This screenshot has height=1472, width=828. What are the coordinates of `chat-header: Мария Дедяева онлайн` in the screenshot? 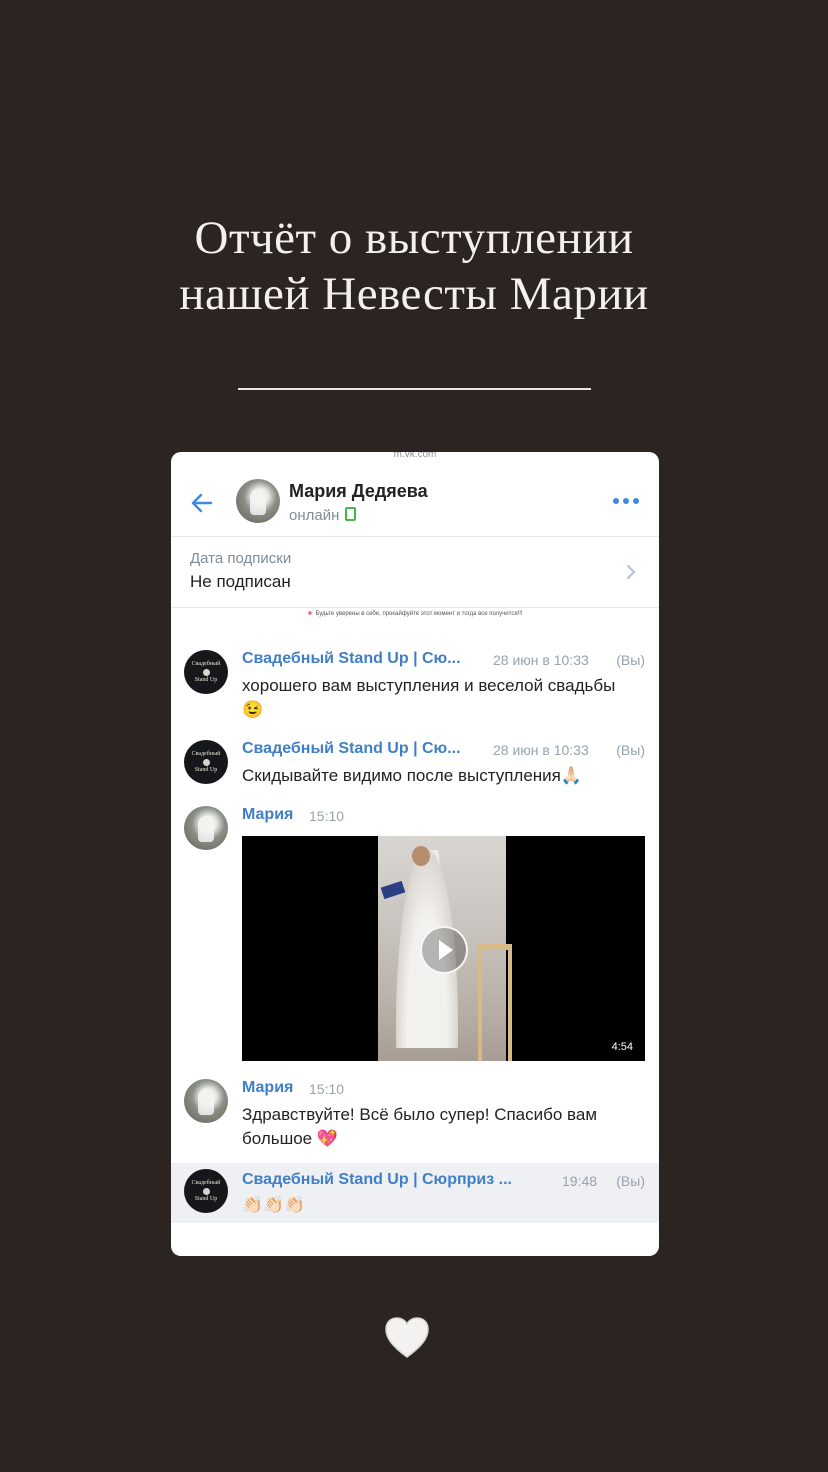 It's located at (415, 494).